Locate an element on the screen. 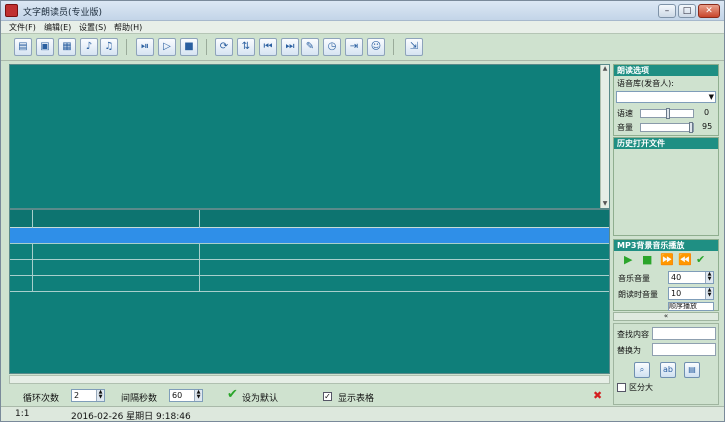 The height and width of the screenshot is (422, 725). history-title: 历史打开文件 is located at coordinates (666, 143).